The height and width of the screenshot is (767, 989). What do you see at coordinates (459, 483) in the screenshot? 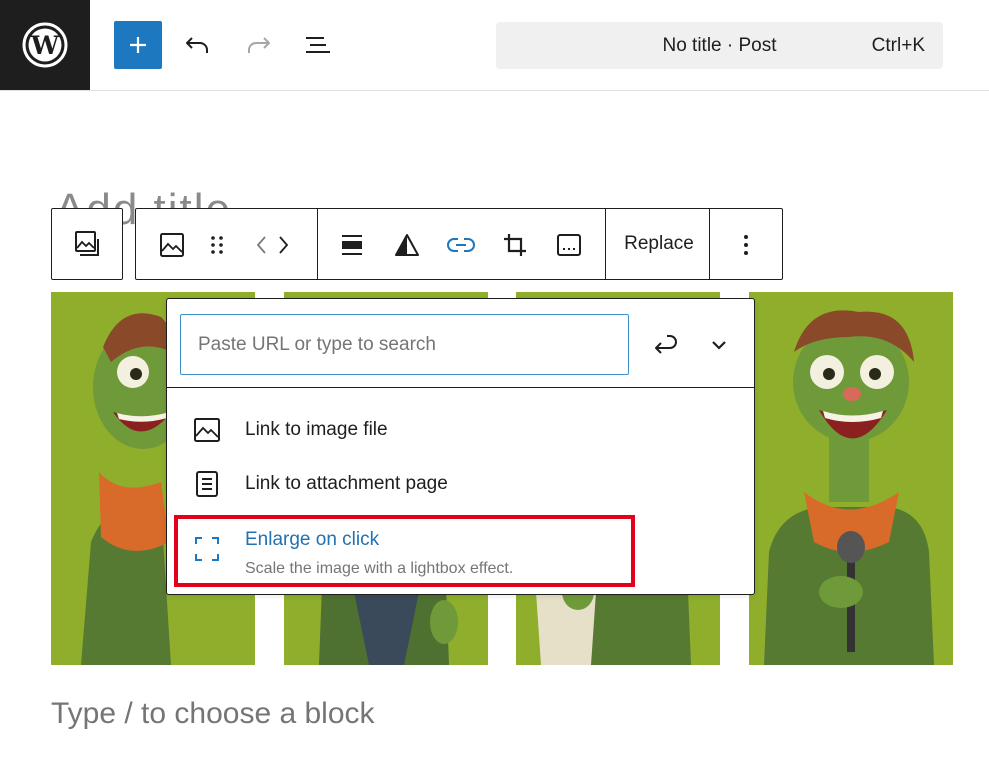
I see `link-to-attachment-page-option: Link to attachment page` at bounding box center [459, 483].